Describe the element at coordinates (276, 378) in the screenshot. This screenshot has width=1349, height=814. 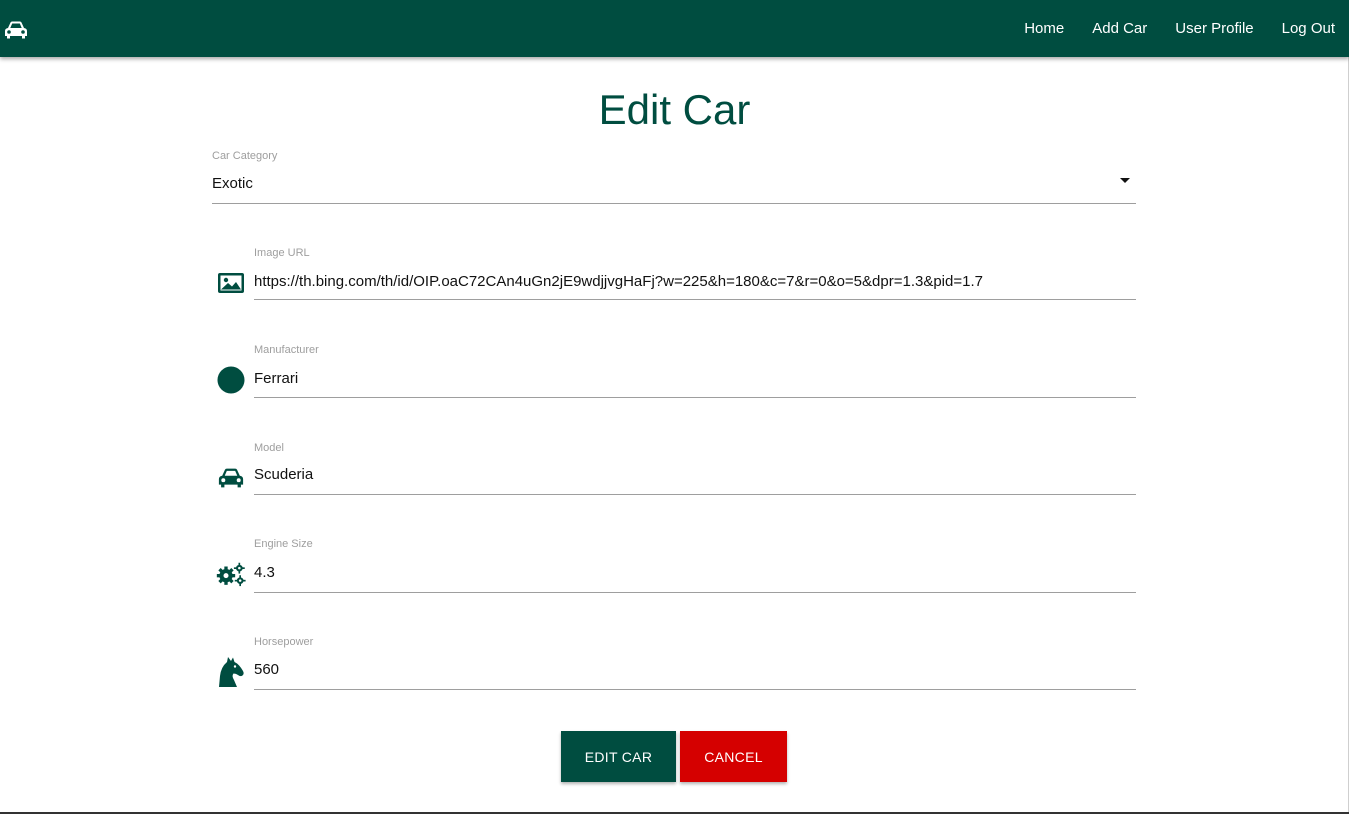
I see `manufacturer-input: Ferrari` at that location.